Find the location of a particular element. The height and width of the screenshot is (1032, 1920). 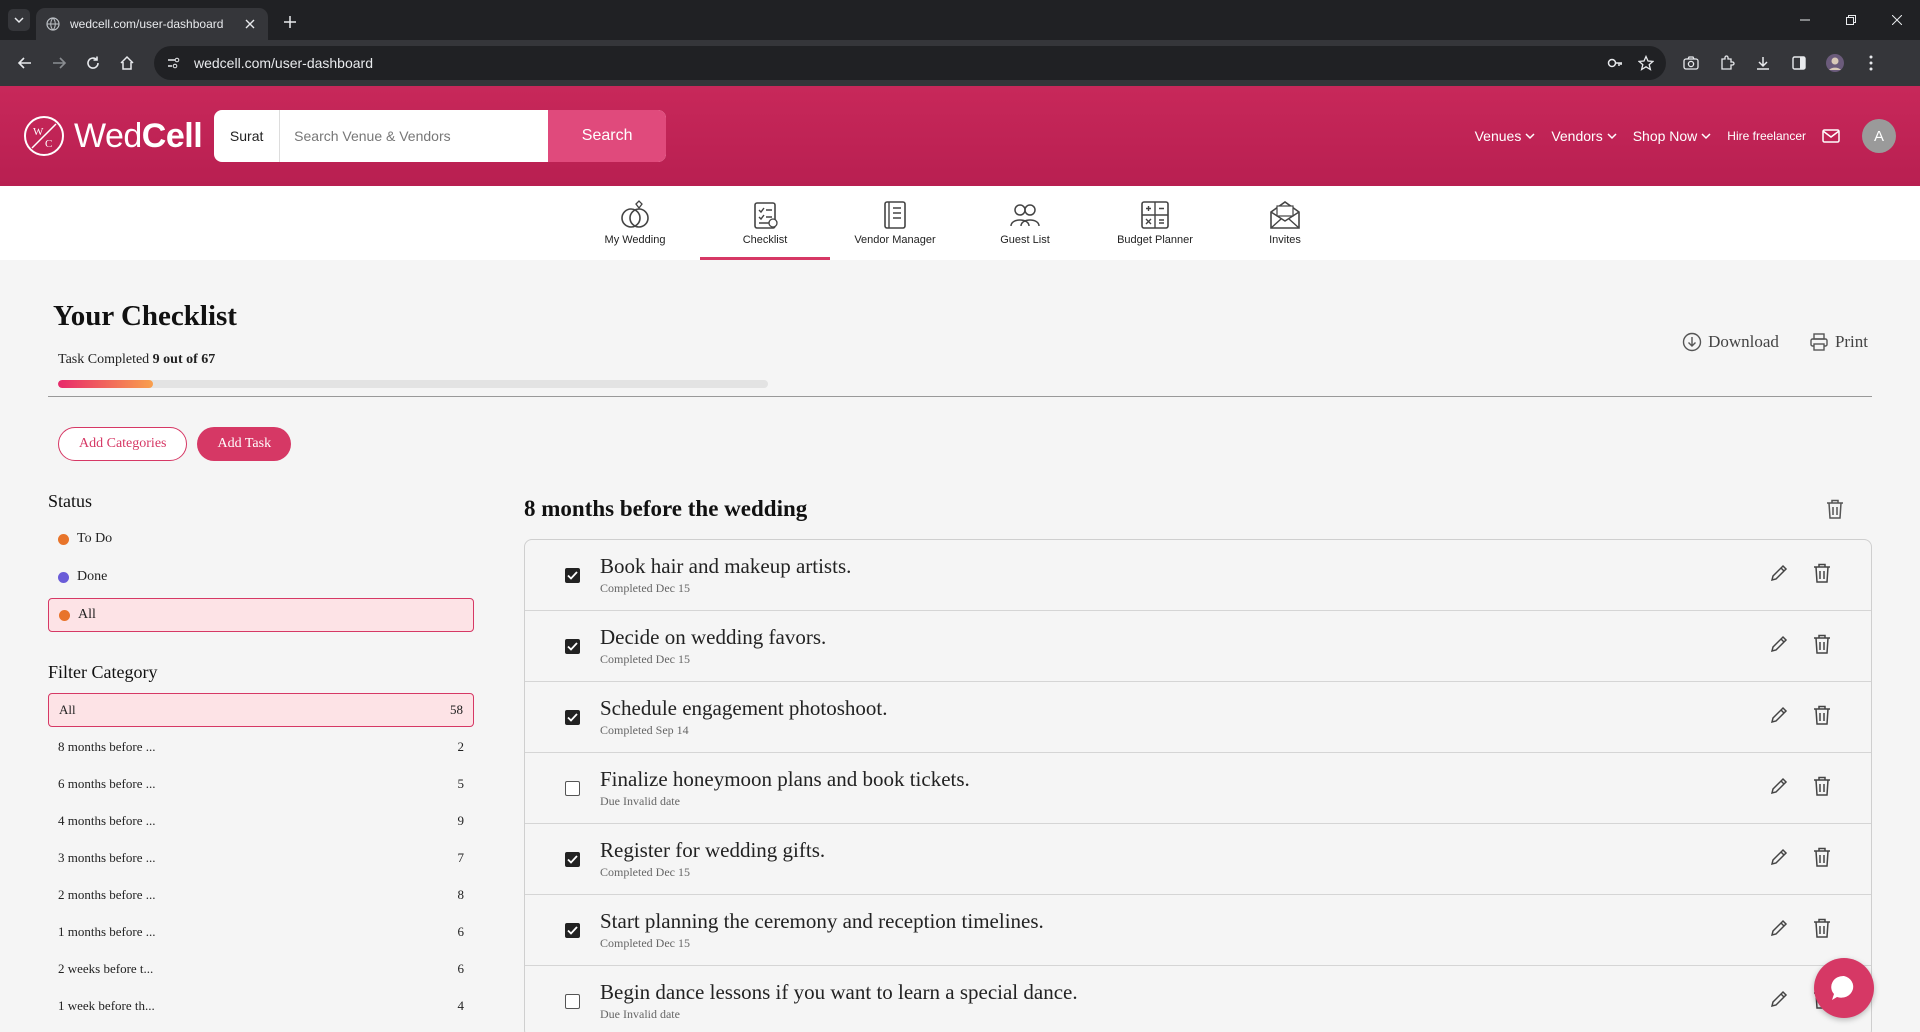

camera-icon is located at coordinates (1691, 63).